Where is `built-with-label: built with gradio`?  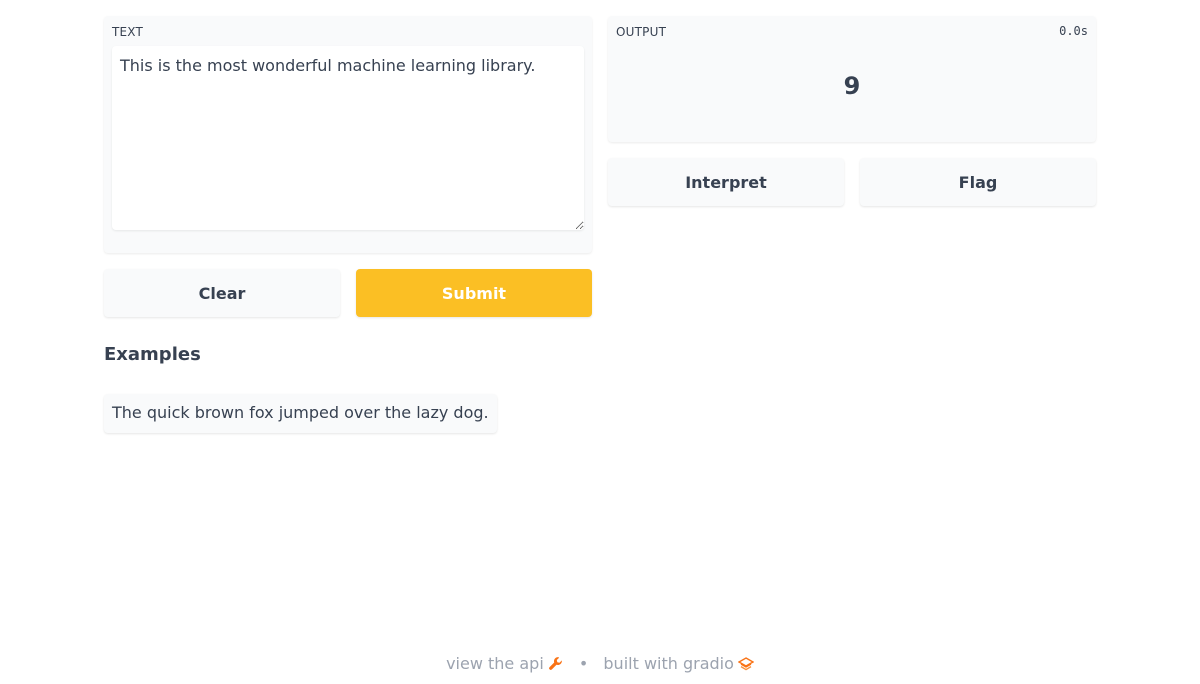 built-with-label: built with gradio is located at coordinates (668, 663).